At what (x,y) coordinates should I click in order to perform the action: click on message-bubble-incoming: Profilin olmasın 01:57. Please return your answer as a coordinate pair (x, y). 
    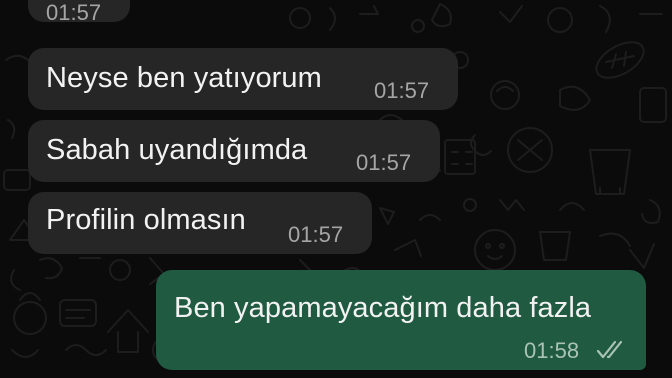
    Looking at the image, I should click on (200, 223).